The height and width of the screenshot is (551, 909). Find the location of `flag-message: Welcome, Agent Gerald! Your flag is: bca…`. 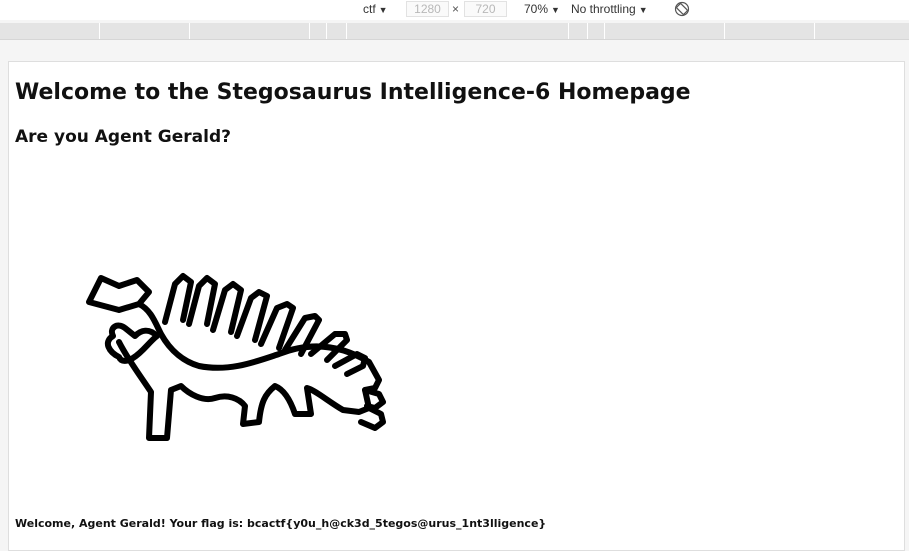

flag-message: Welcome, Agent Gerald! Your flag is: bca… is located at coordinates (281, 523).